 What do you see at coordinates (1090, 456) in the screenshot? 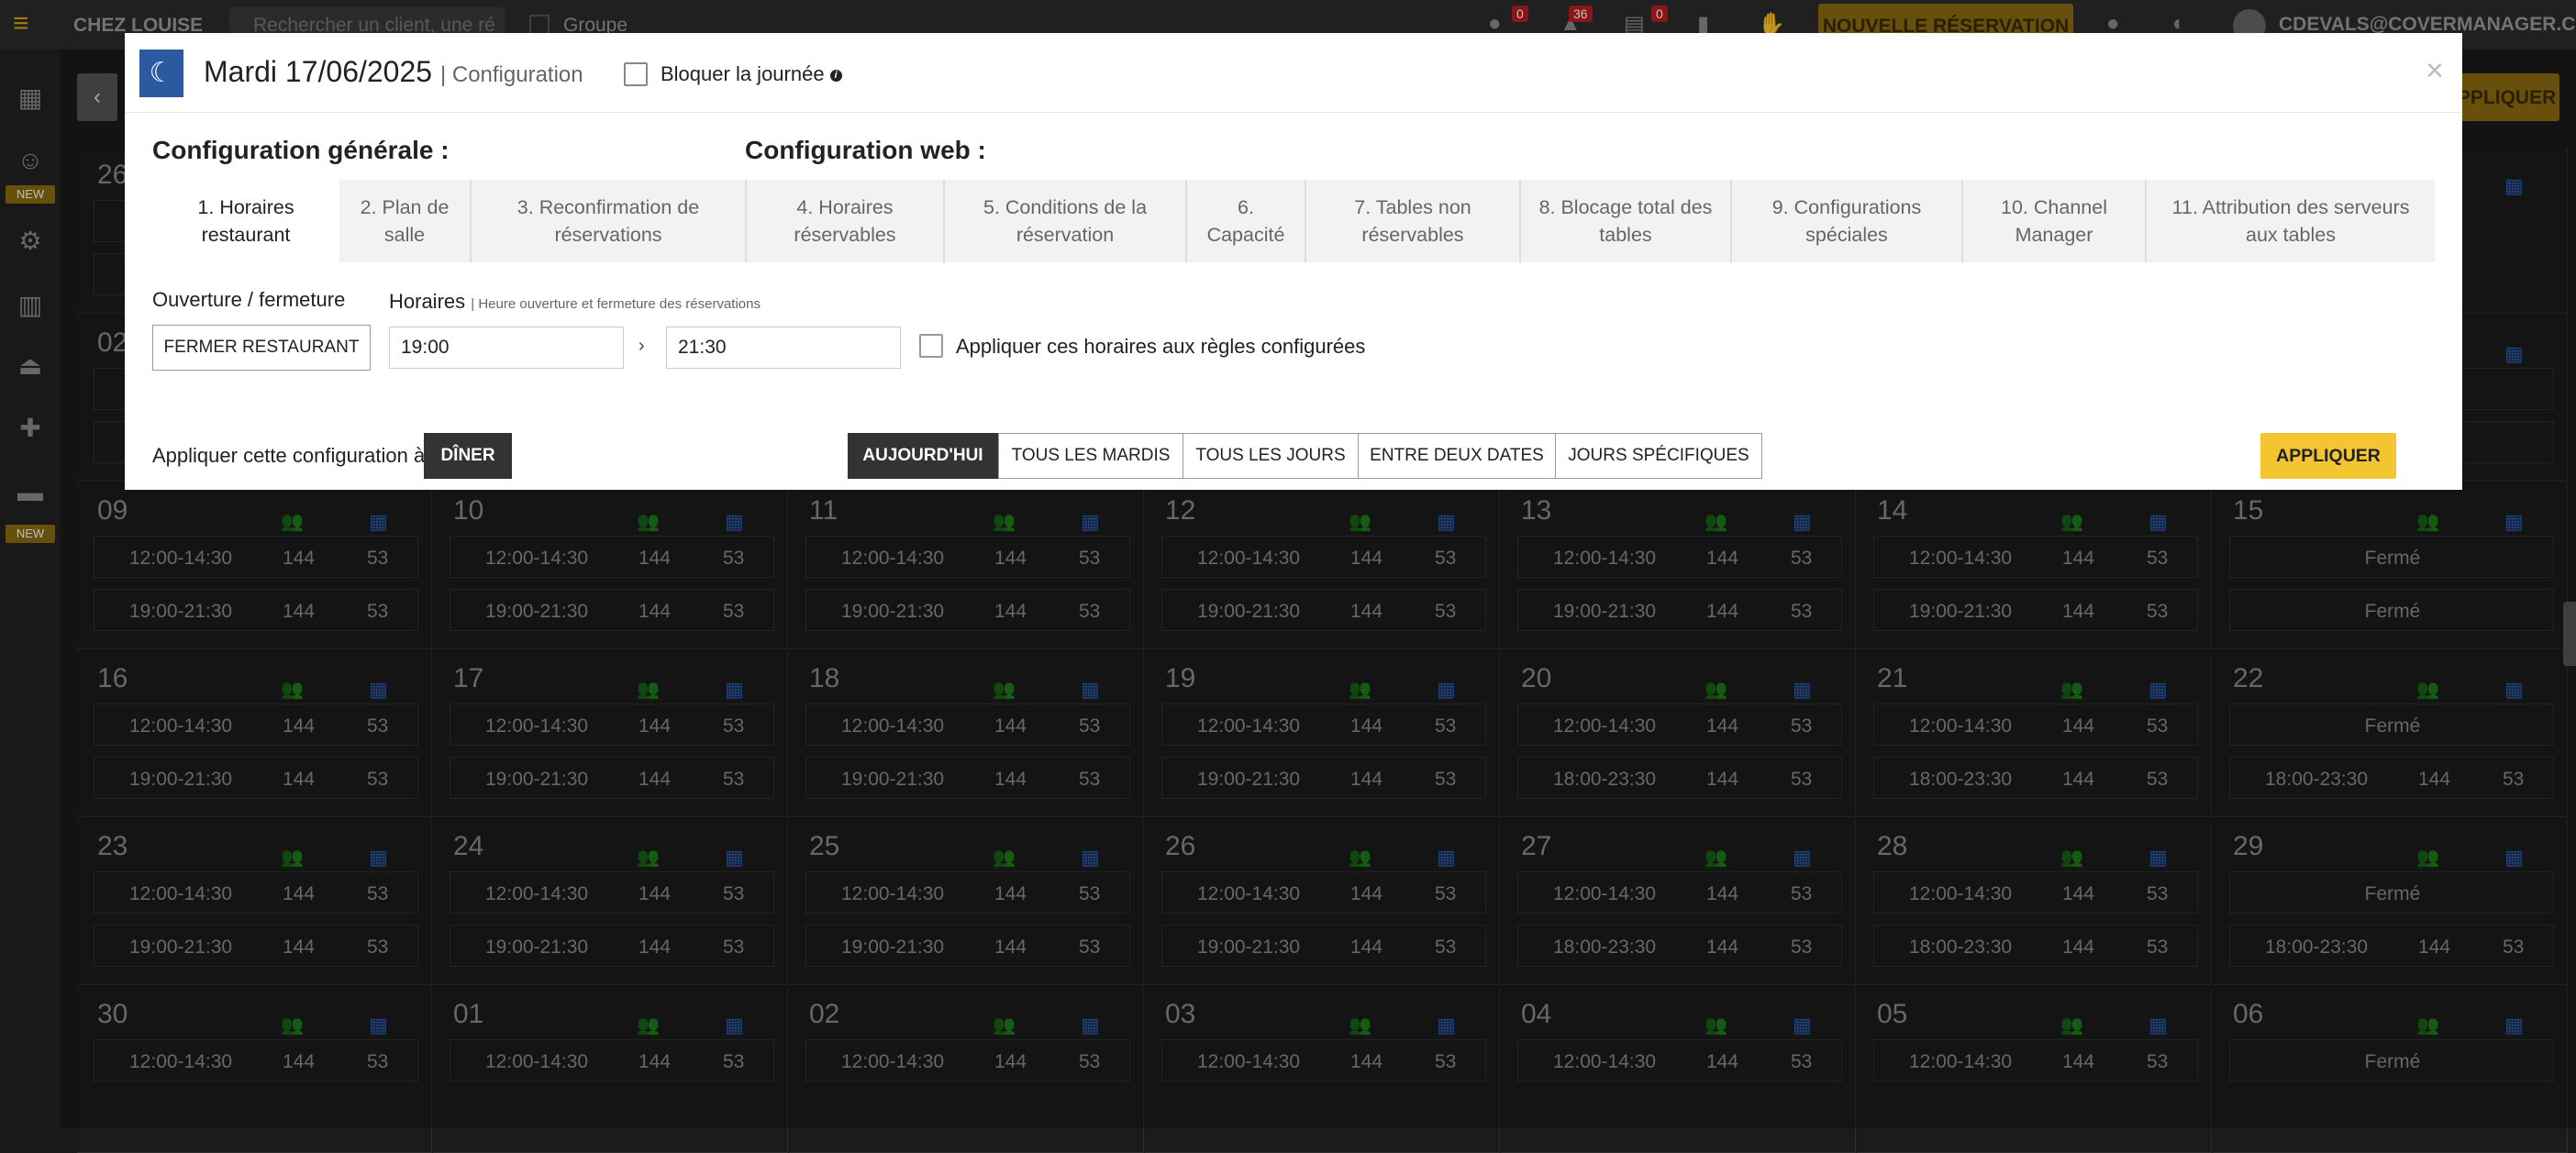
I see `scope-all-tuesdays-button: TOUS LES MARDIS` at bounding box center [1090, 456].